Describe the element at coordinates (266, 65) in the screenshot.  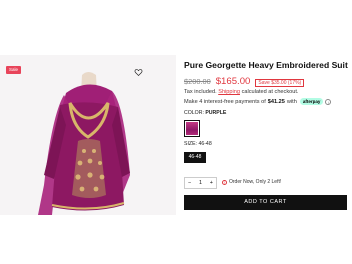
I see `product-title: Pure Georgette Heavy Embroidered Suit` at that location.